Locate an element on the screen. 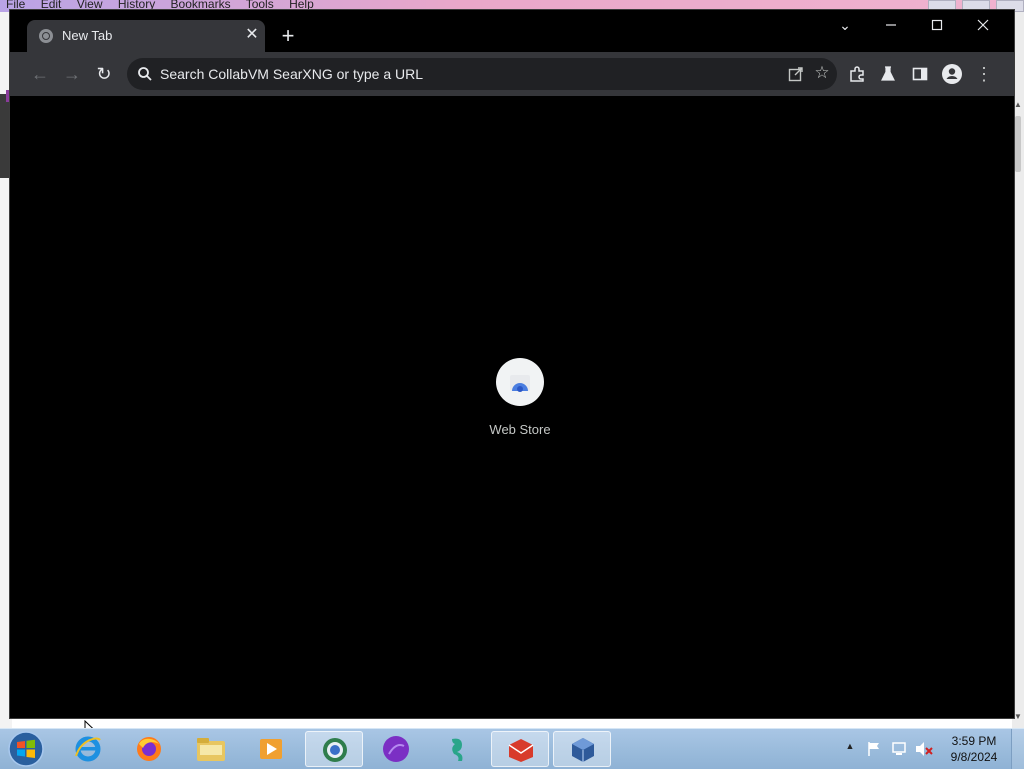  taskbar-chrome is located at coordinates (334, 749).